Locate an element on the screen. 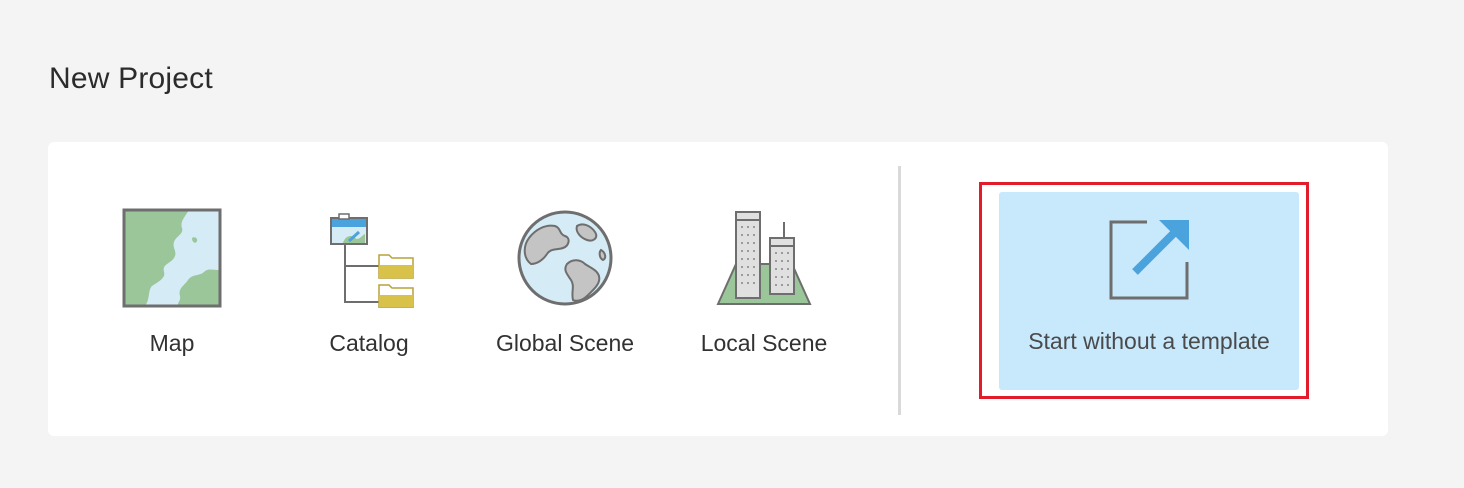  template-label-catalog: Catalog is located at coordinates (369, 343).